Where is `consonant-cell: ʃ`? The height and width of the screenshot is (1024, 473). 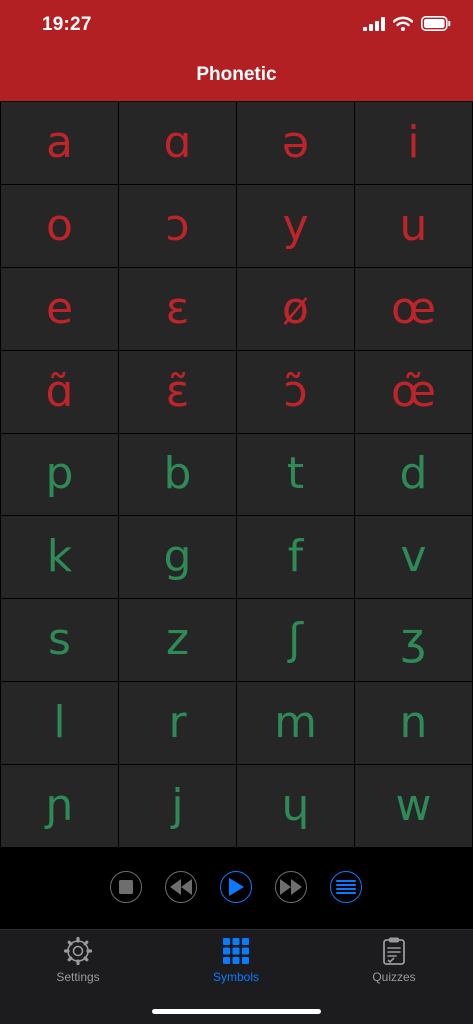 consonant-cell: ʃ is located at coordinates (295, 640).